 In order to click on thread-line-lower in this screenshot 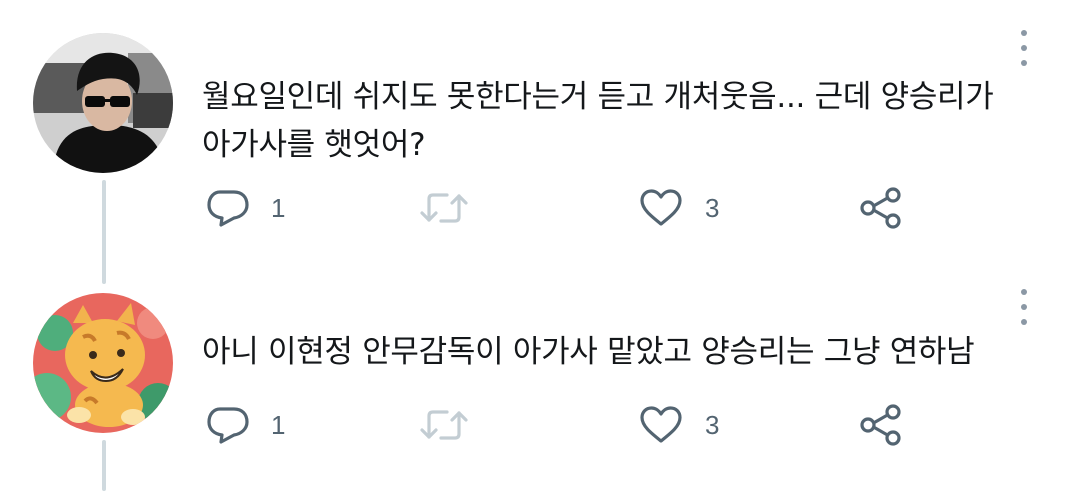, I will do `click(104, 465)`.